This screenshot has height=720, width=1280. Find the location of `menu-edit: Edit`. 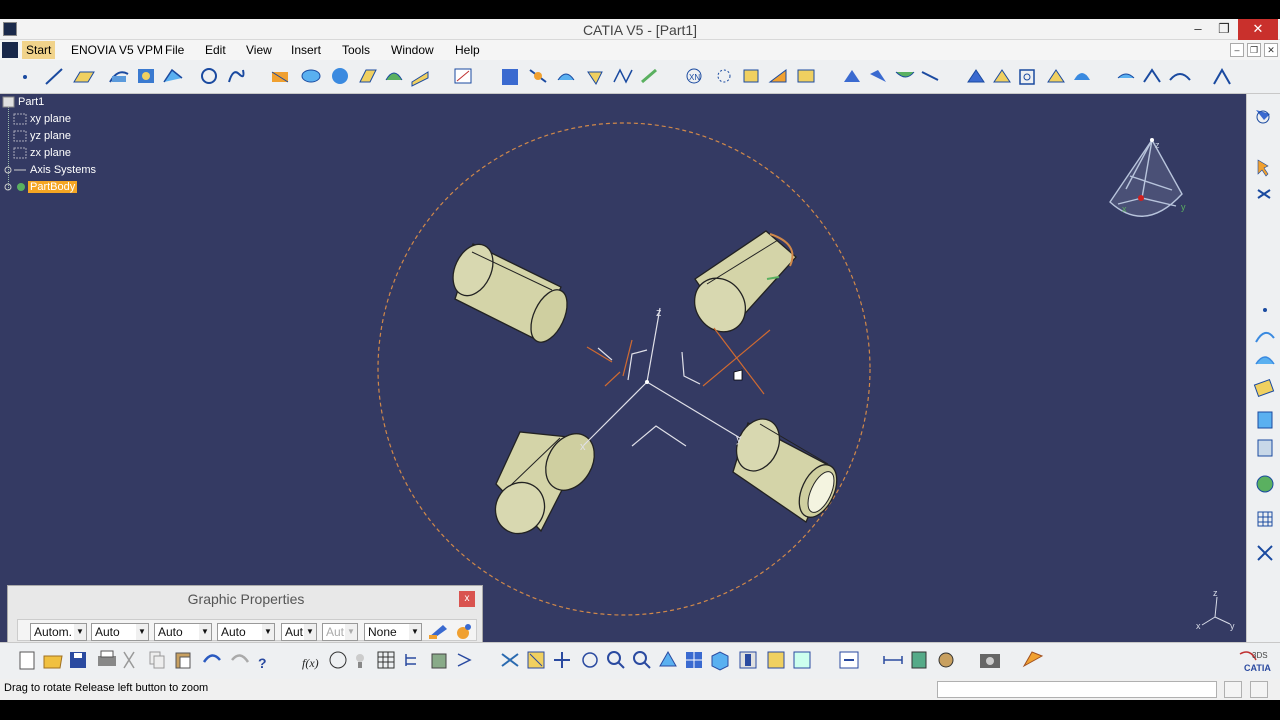

menu-edit: Edit is located at coordinates (215, 50).